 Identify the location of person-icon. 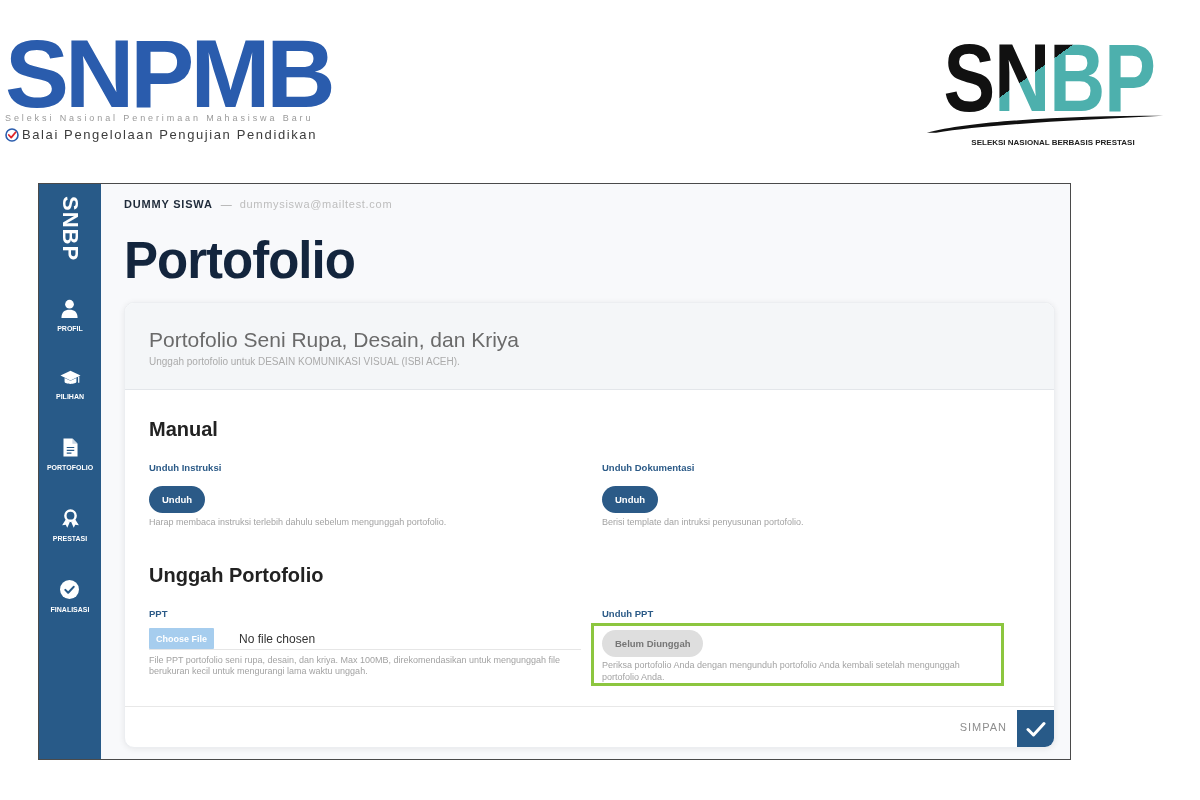
(70, 309).